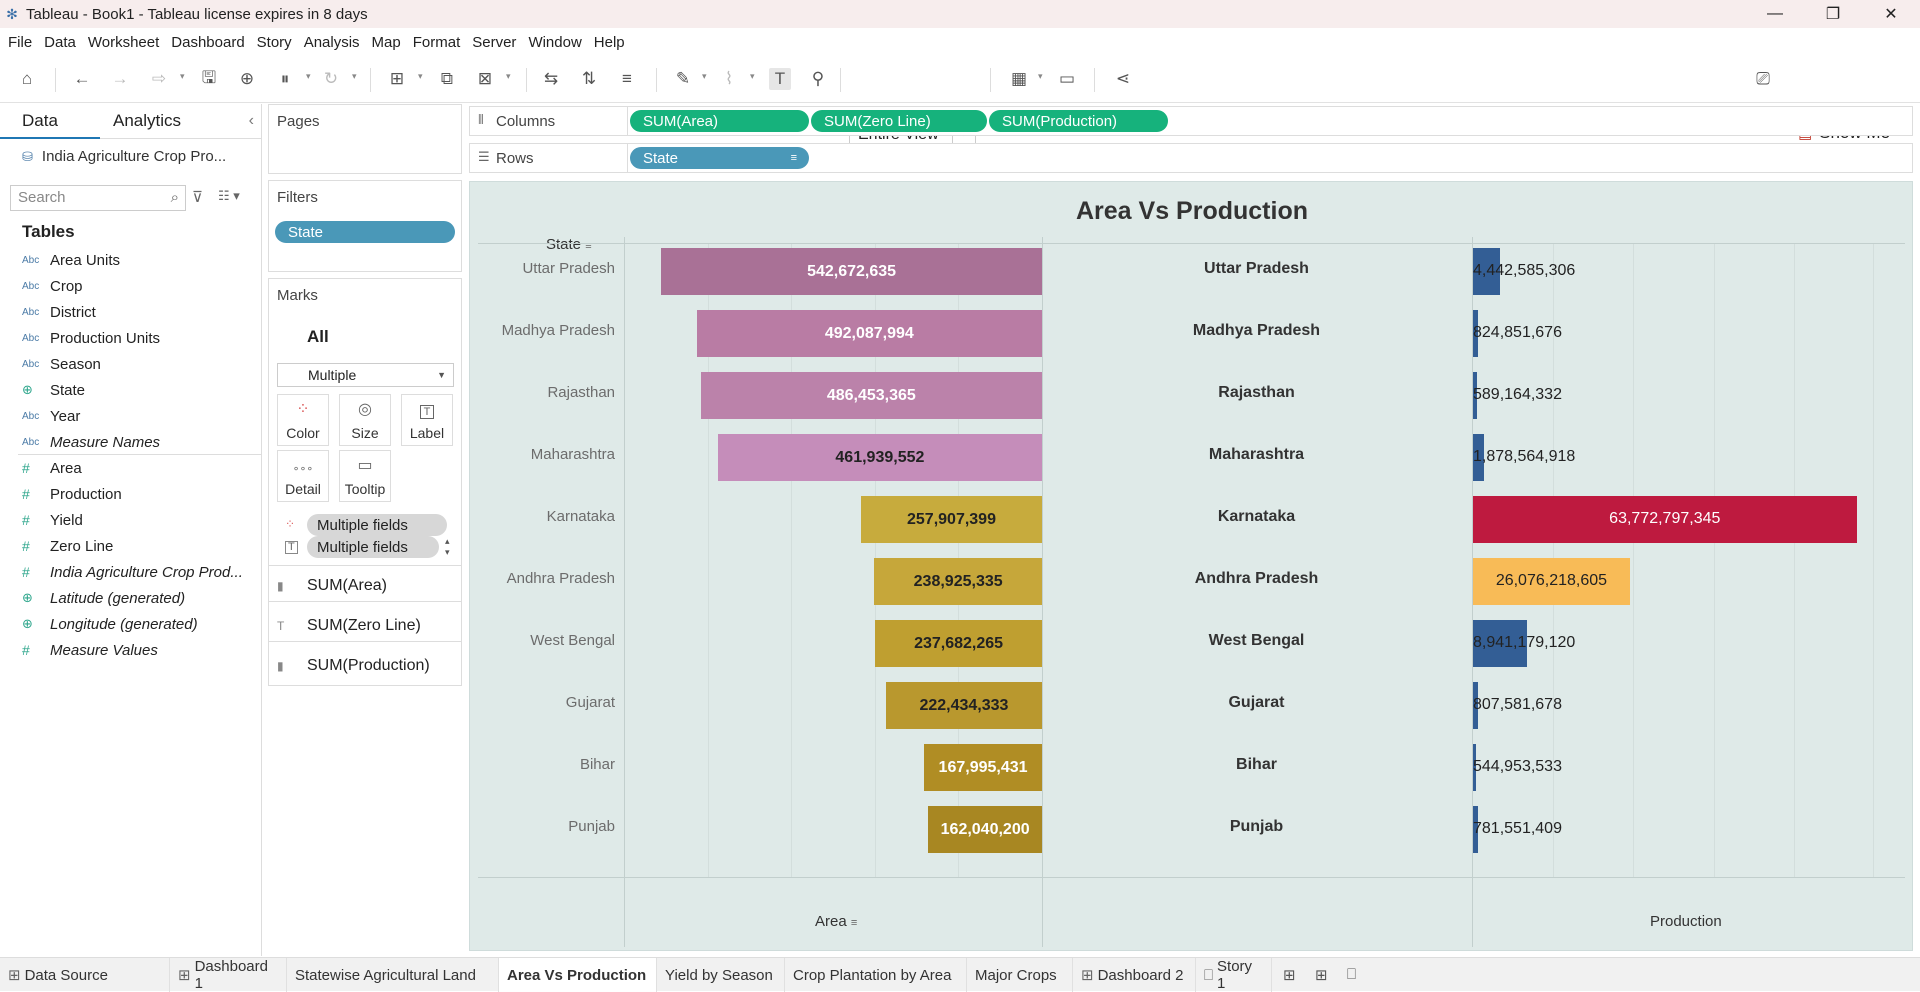 This screenshot has width=1920, height=992. I want to click on marks-field-pill-label: Multiple fields, so click(373, 547).